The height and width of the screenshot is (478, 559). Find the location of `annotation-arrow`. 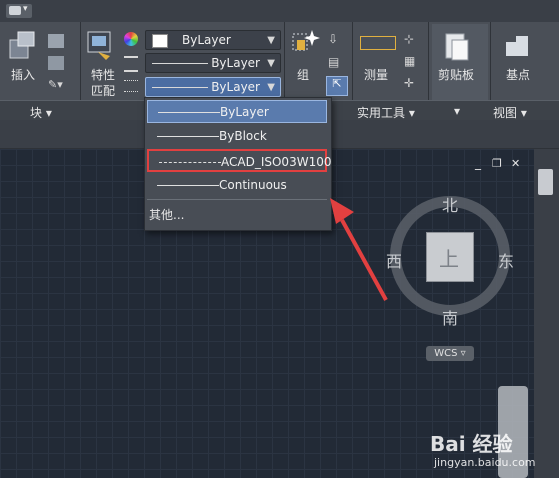

annotation-arrow is located at coordinates (359, 249).